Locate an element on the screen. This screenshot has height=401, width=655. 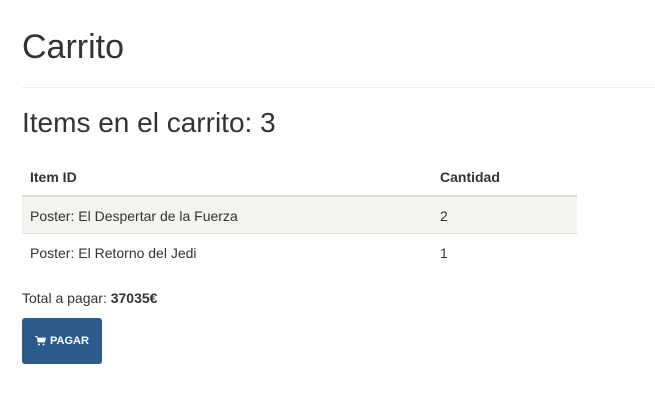
total-amount: 37035€ is located at coordinates (134, 298).